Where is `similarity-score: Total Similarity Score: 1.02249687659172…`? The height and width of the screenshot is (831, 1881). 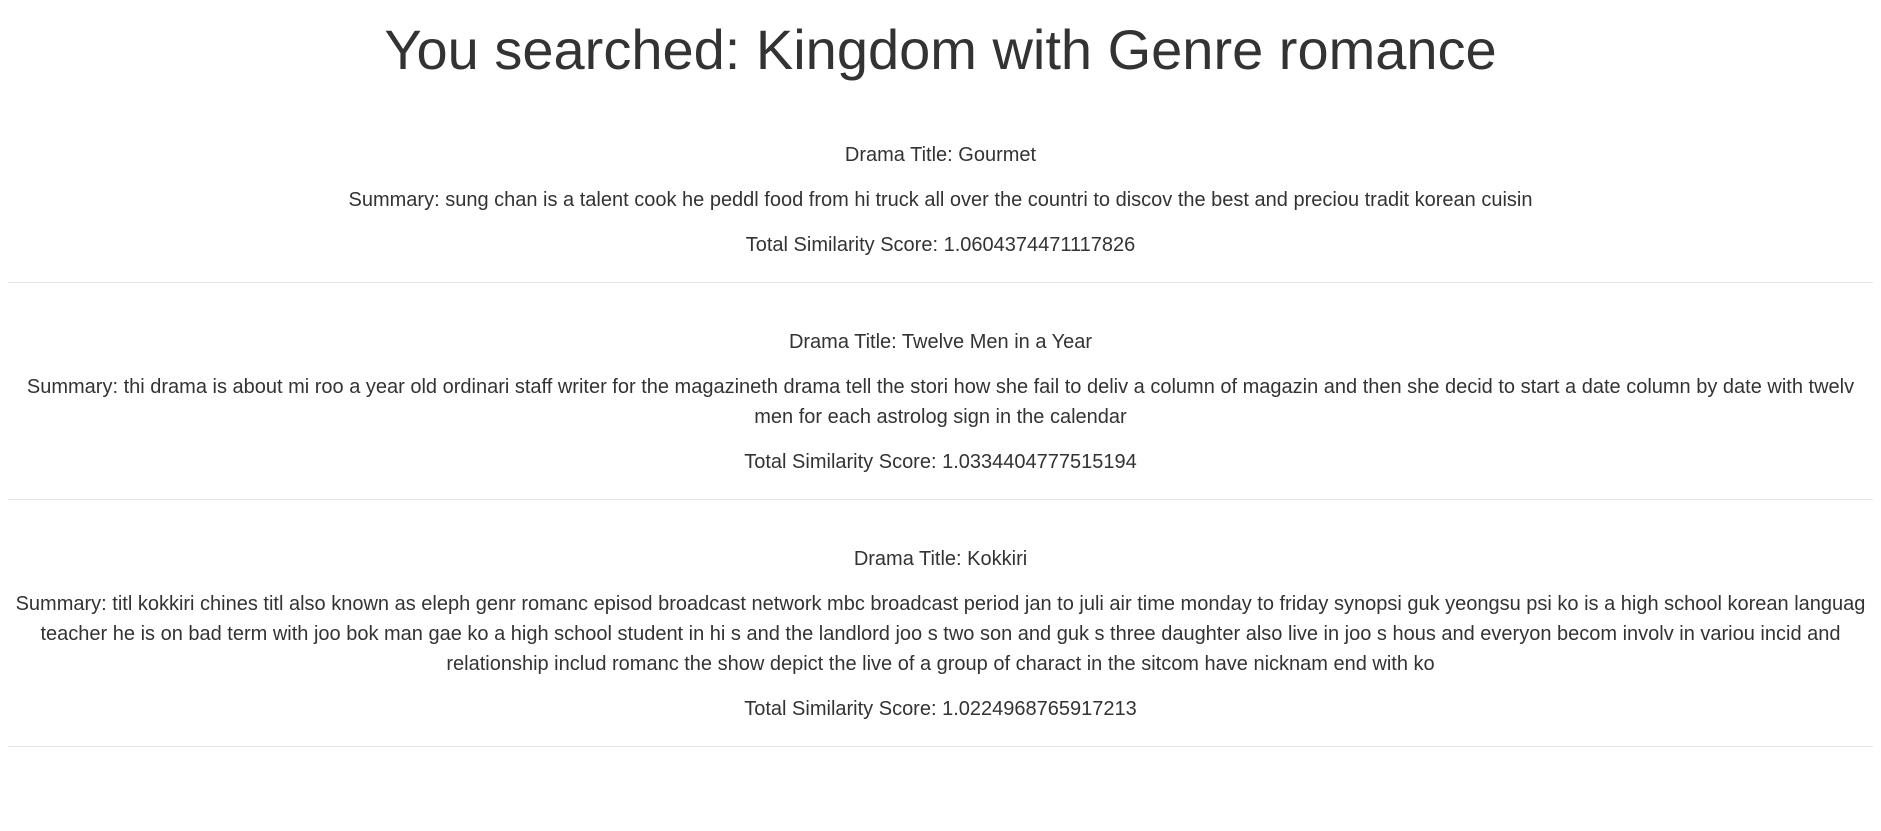 similarity-score: Total Similarity Score: 1.02249687659172… is located at coordinates (940, 709).